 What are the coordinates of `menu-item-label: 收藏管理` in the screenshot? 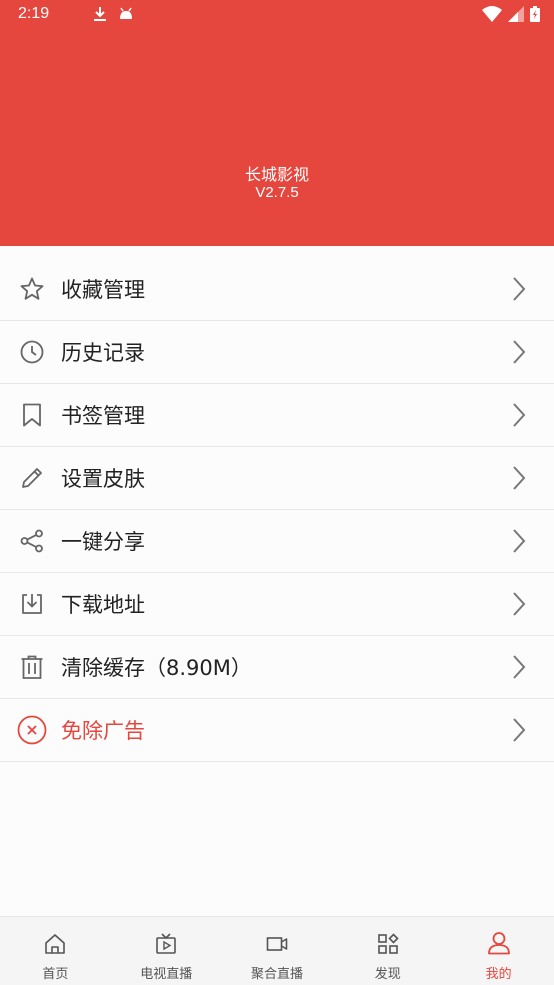 It's located at (103, 290).